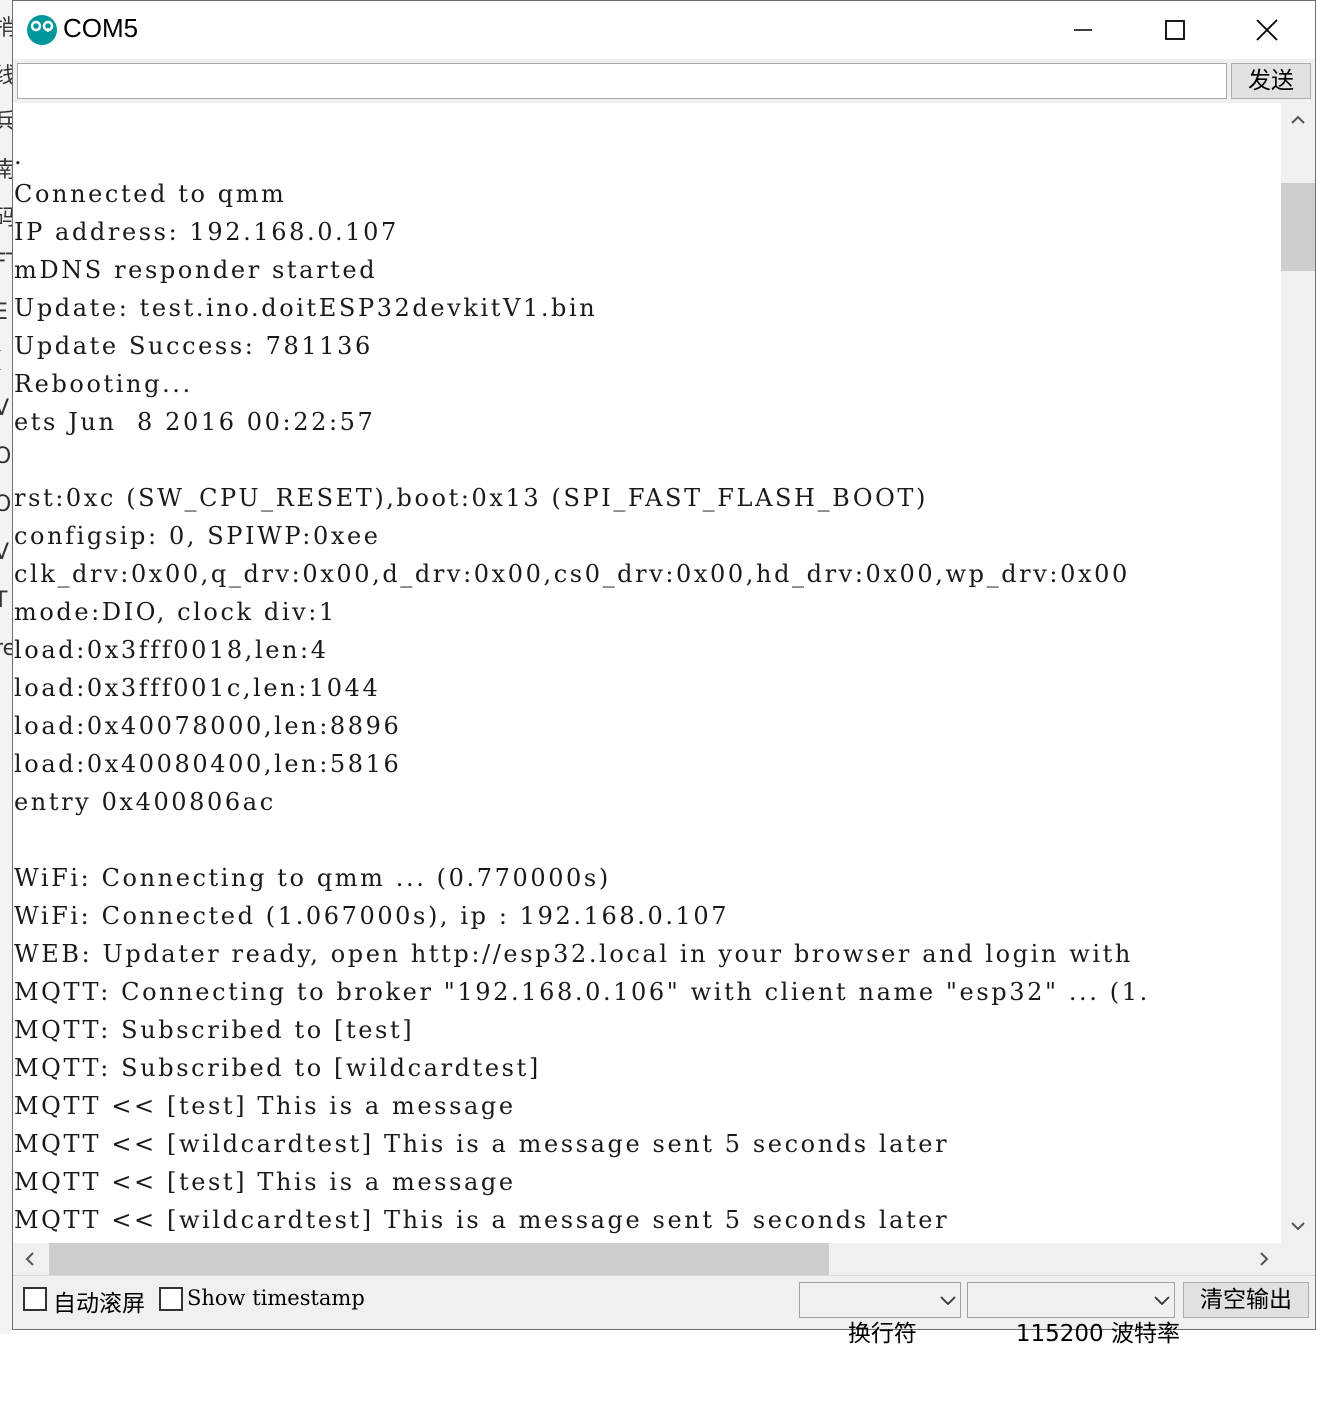  I want to click on scroll-down-arrow, so click(1298, 1226).